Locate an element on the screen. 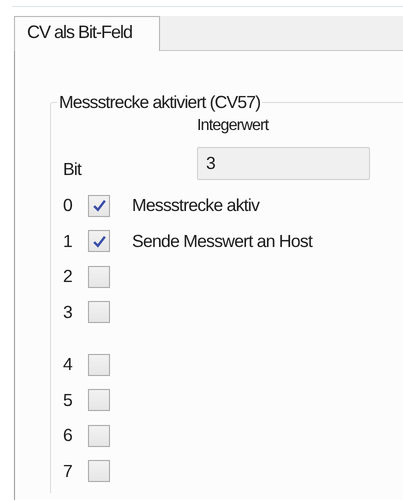 This screenshot has width=403, height=501. bit-number: 6 is located at coordinates (68, 435).